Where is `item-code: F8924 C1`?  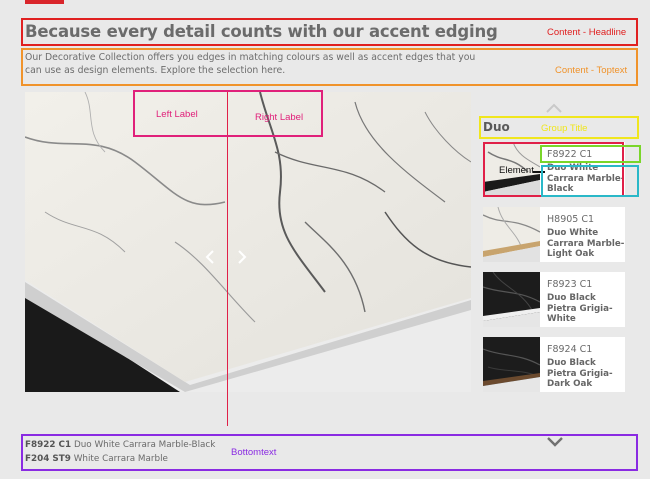 item-code: F8924 C1 is located at coordinates (570, 349).